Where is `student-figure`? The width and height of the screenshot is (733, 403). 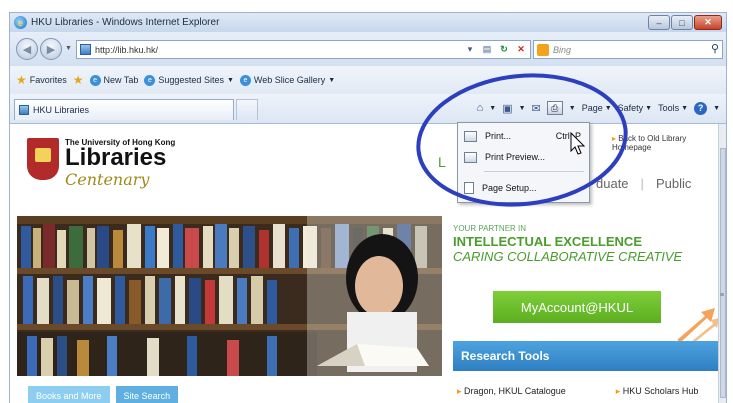
student-figure is located at coordinates (374, 296).